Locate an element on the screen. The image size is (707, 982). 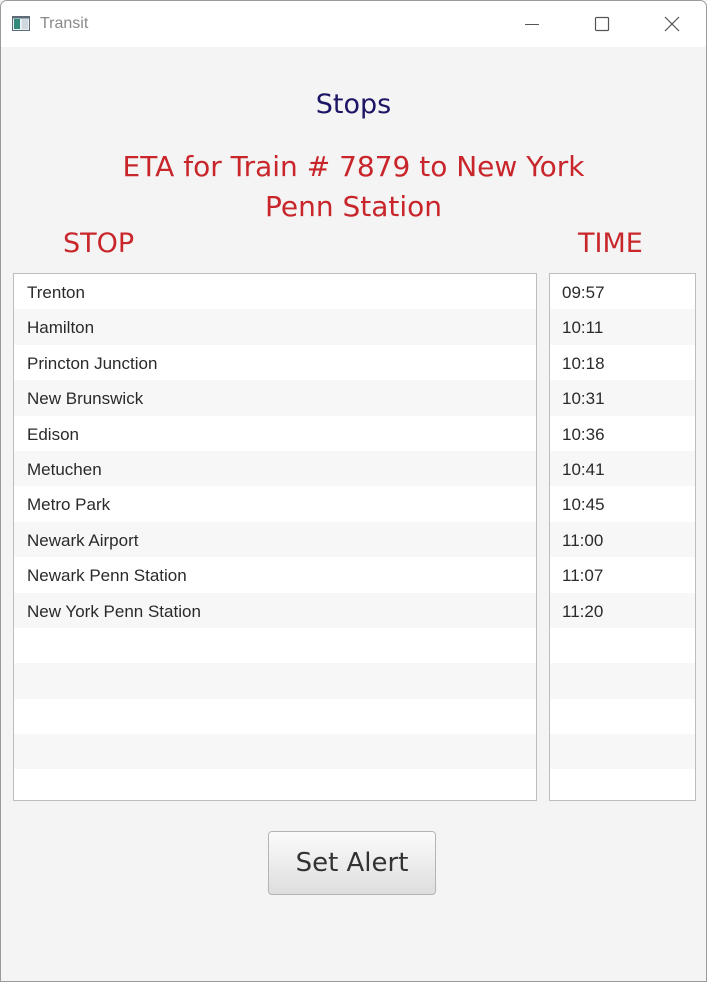
stop-column-header: STOP is located at coordinates (99, 243).